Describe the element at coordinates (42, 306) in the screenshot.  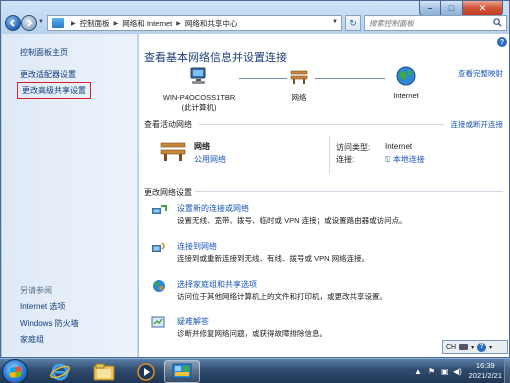
I see `sidebar-link-internet-options: Internet 选项` at that location.